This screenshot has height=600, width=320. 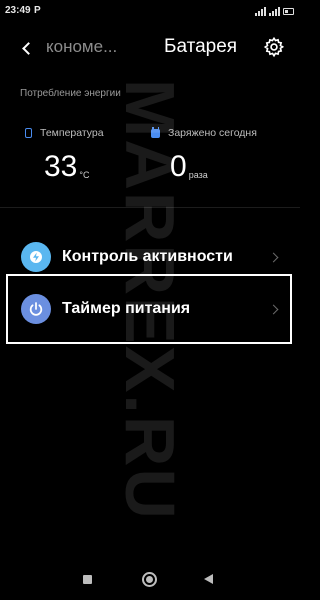 I want to click on temperature-unit: °C, so click(x=84, y=175).